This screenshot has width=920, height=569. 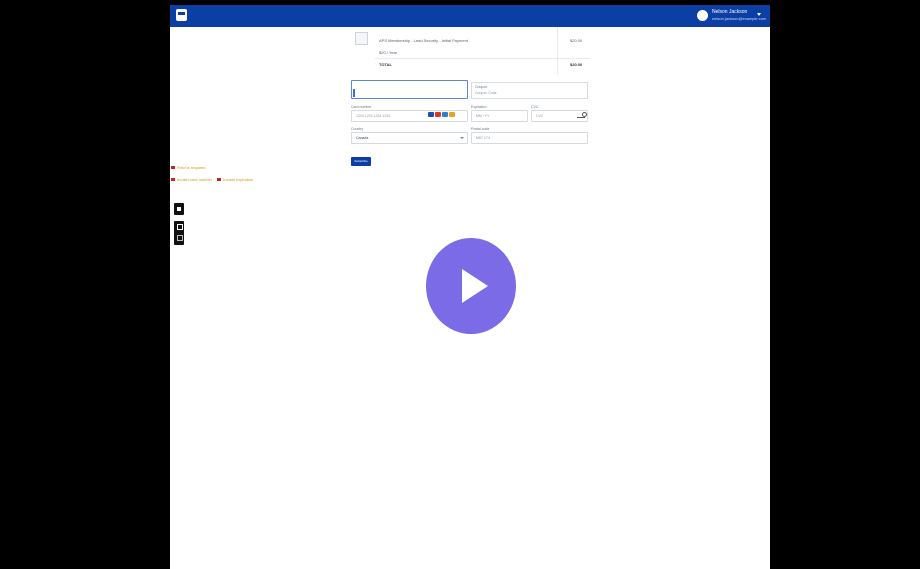 What do you see at coordinates (730, 12) in the screenshot?
I see `user-name: Nelson Jackson` at bounding box center [730, 12].